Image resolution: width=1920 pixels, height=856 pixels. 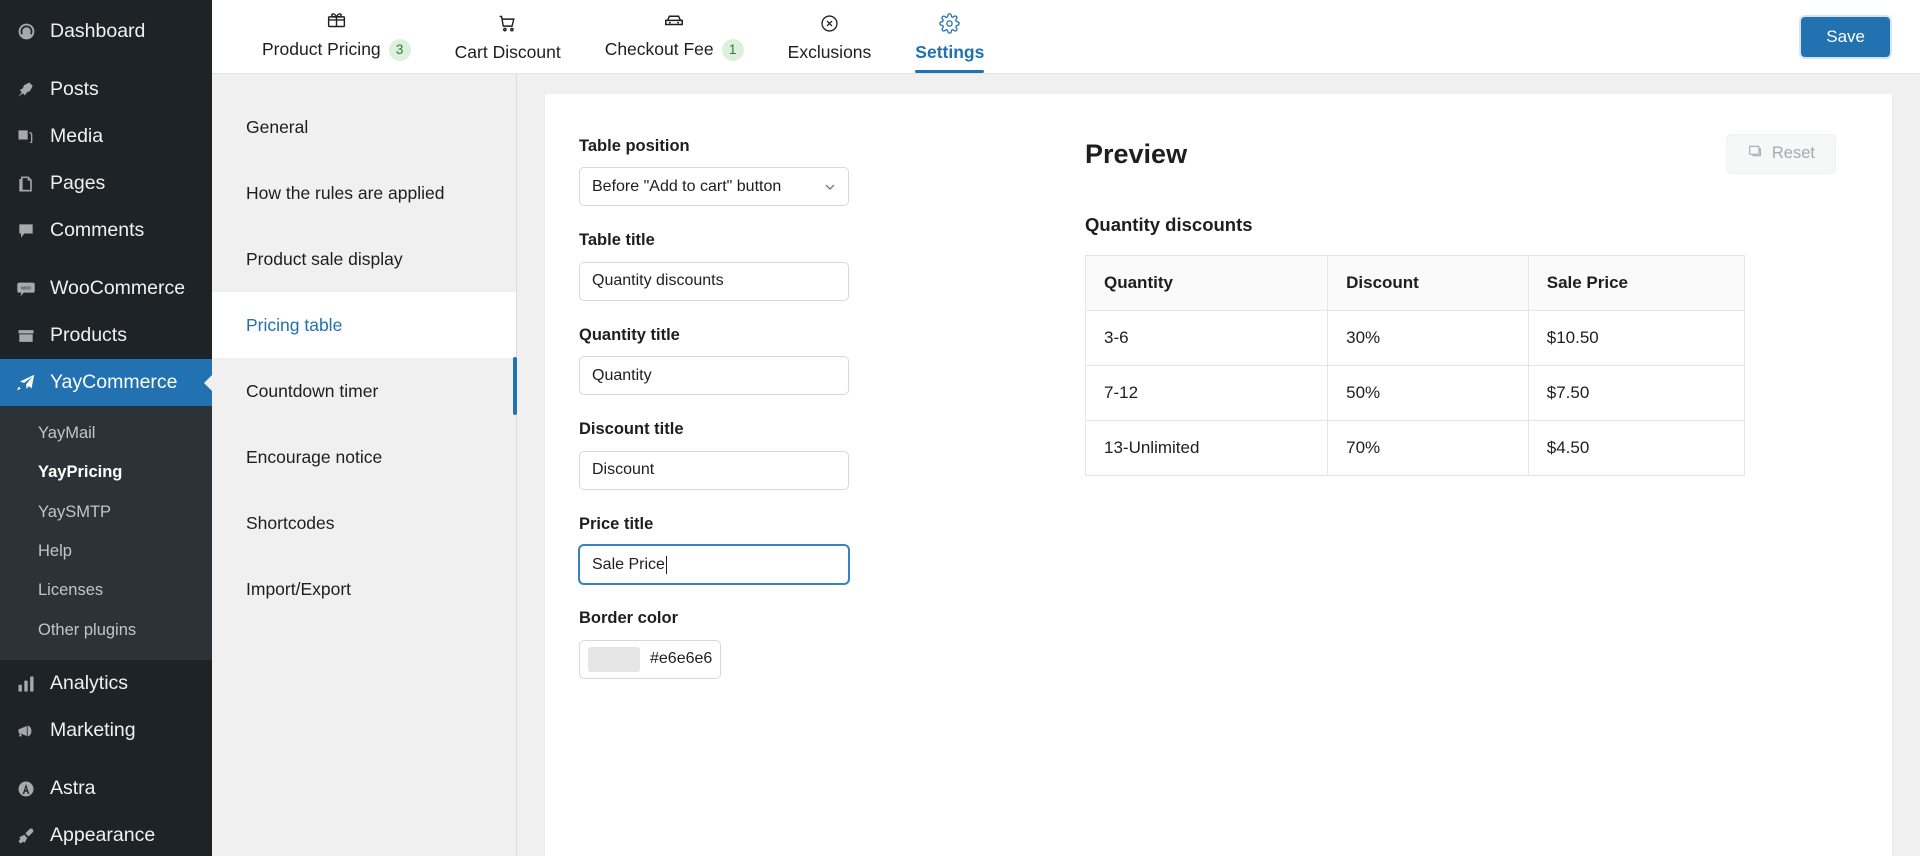 What do you see at coordinates (629, 334) in the screenshot?
I see `field-label: Quantity title` at bounding box center [629, 334].